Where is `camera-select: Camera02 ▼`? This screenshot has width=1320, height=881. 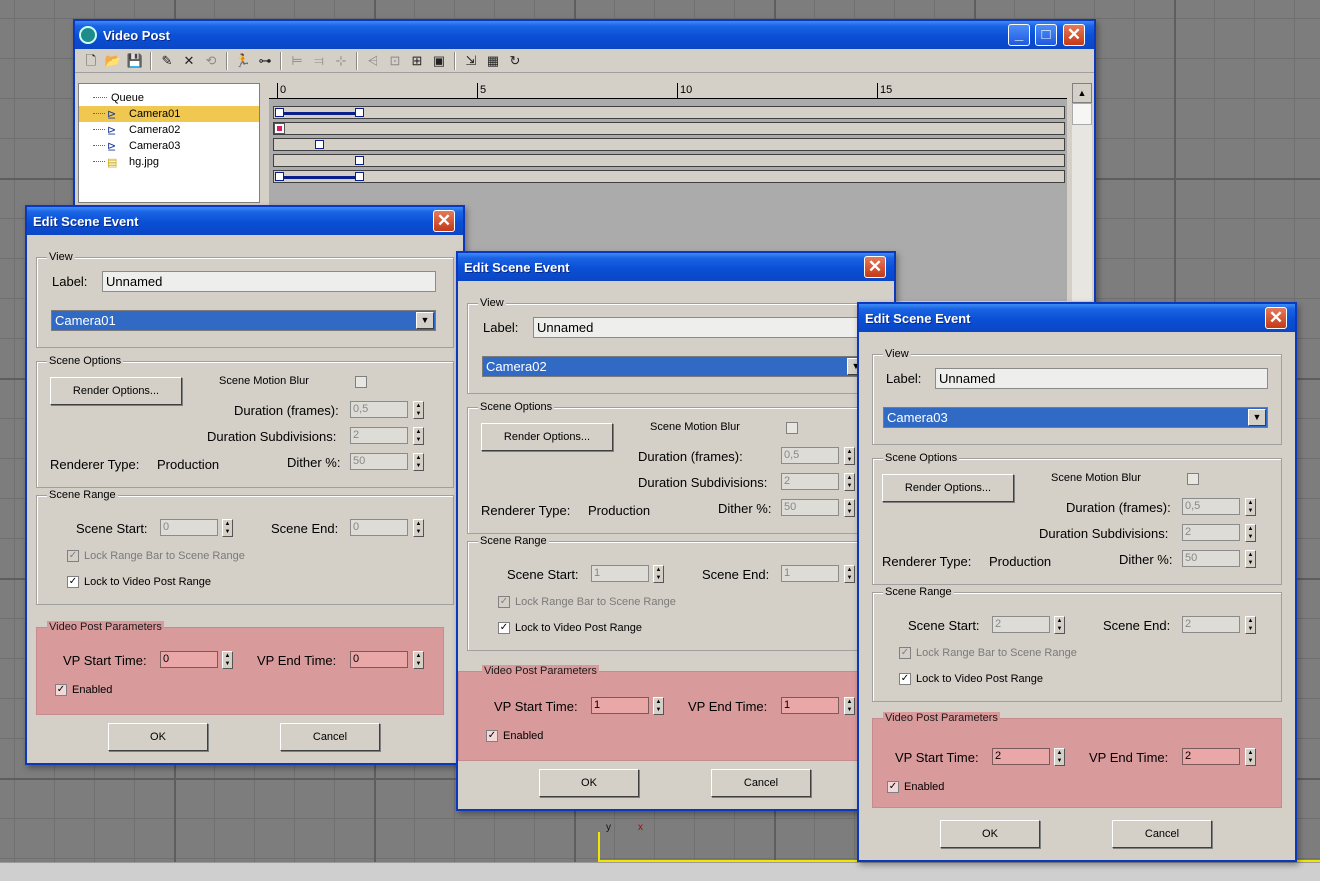 camera-select: Camera02 ▼ is located at coordinates (674, 366).